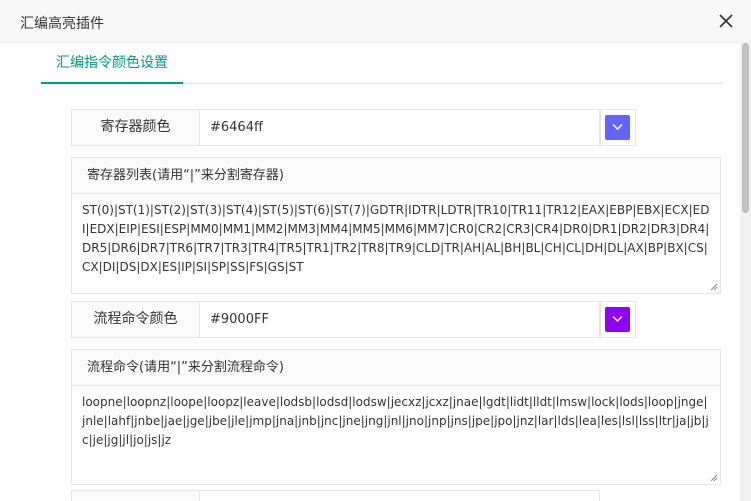 Image resolution: width=751 pixels, height=501 pixels. Describe the element at coordinates (396, 175) in the screenshot. I see `register-list-label: 寄存器列表(请用“|”来分割寄存器)` at that location.